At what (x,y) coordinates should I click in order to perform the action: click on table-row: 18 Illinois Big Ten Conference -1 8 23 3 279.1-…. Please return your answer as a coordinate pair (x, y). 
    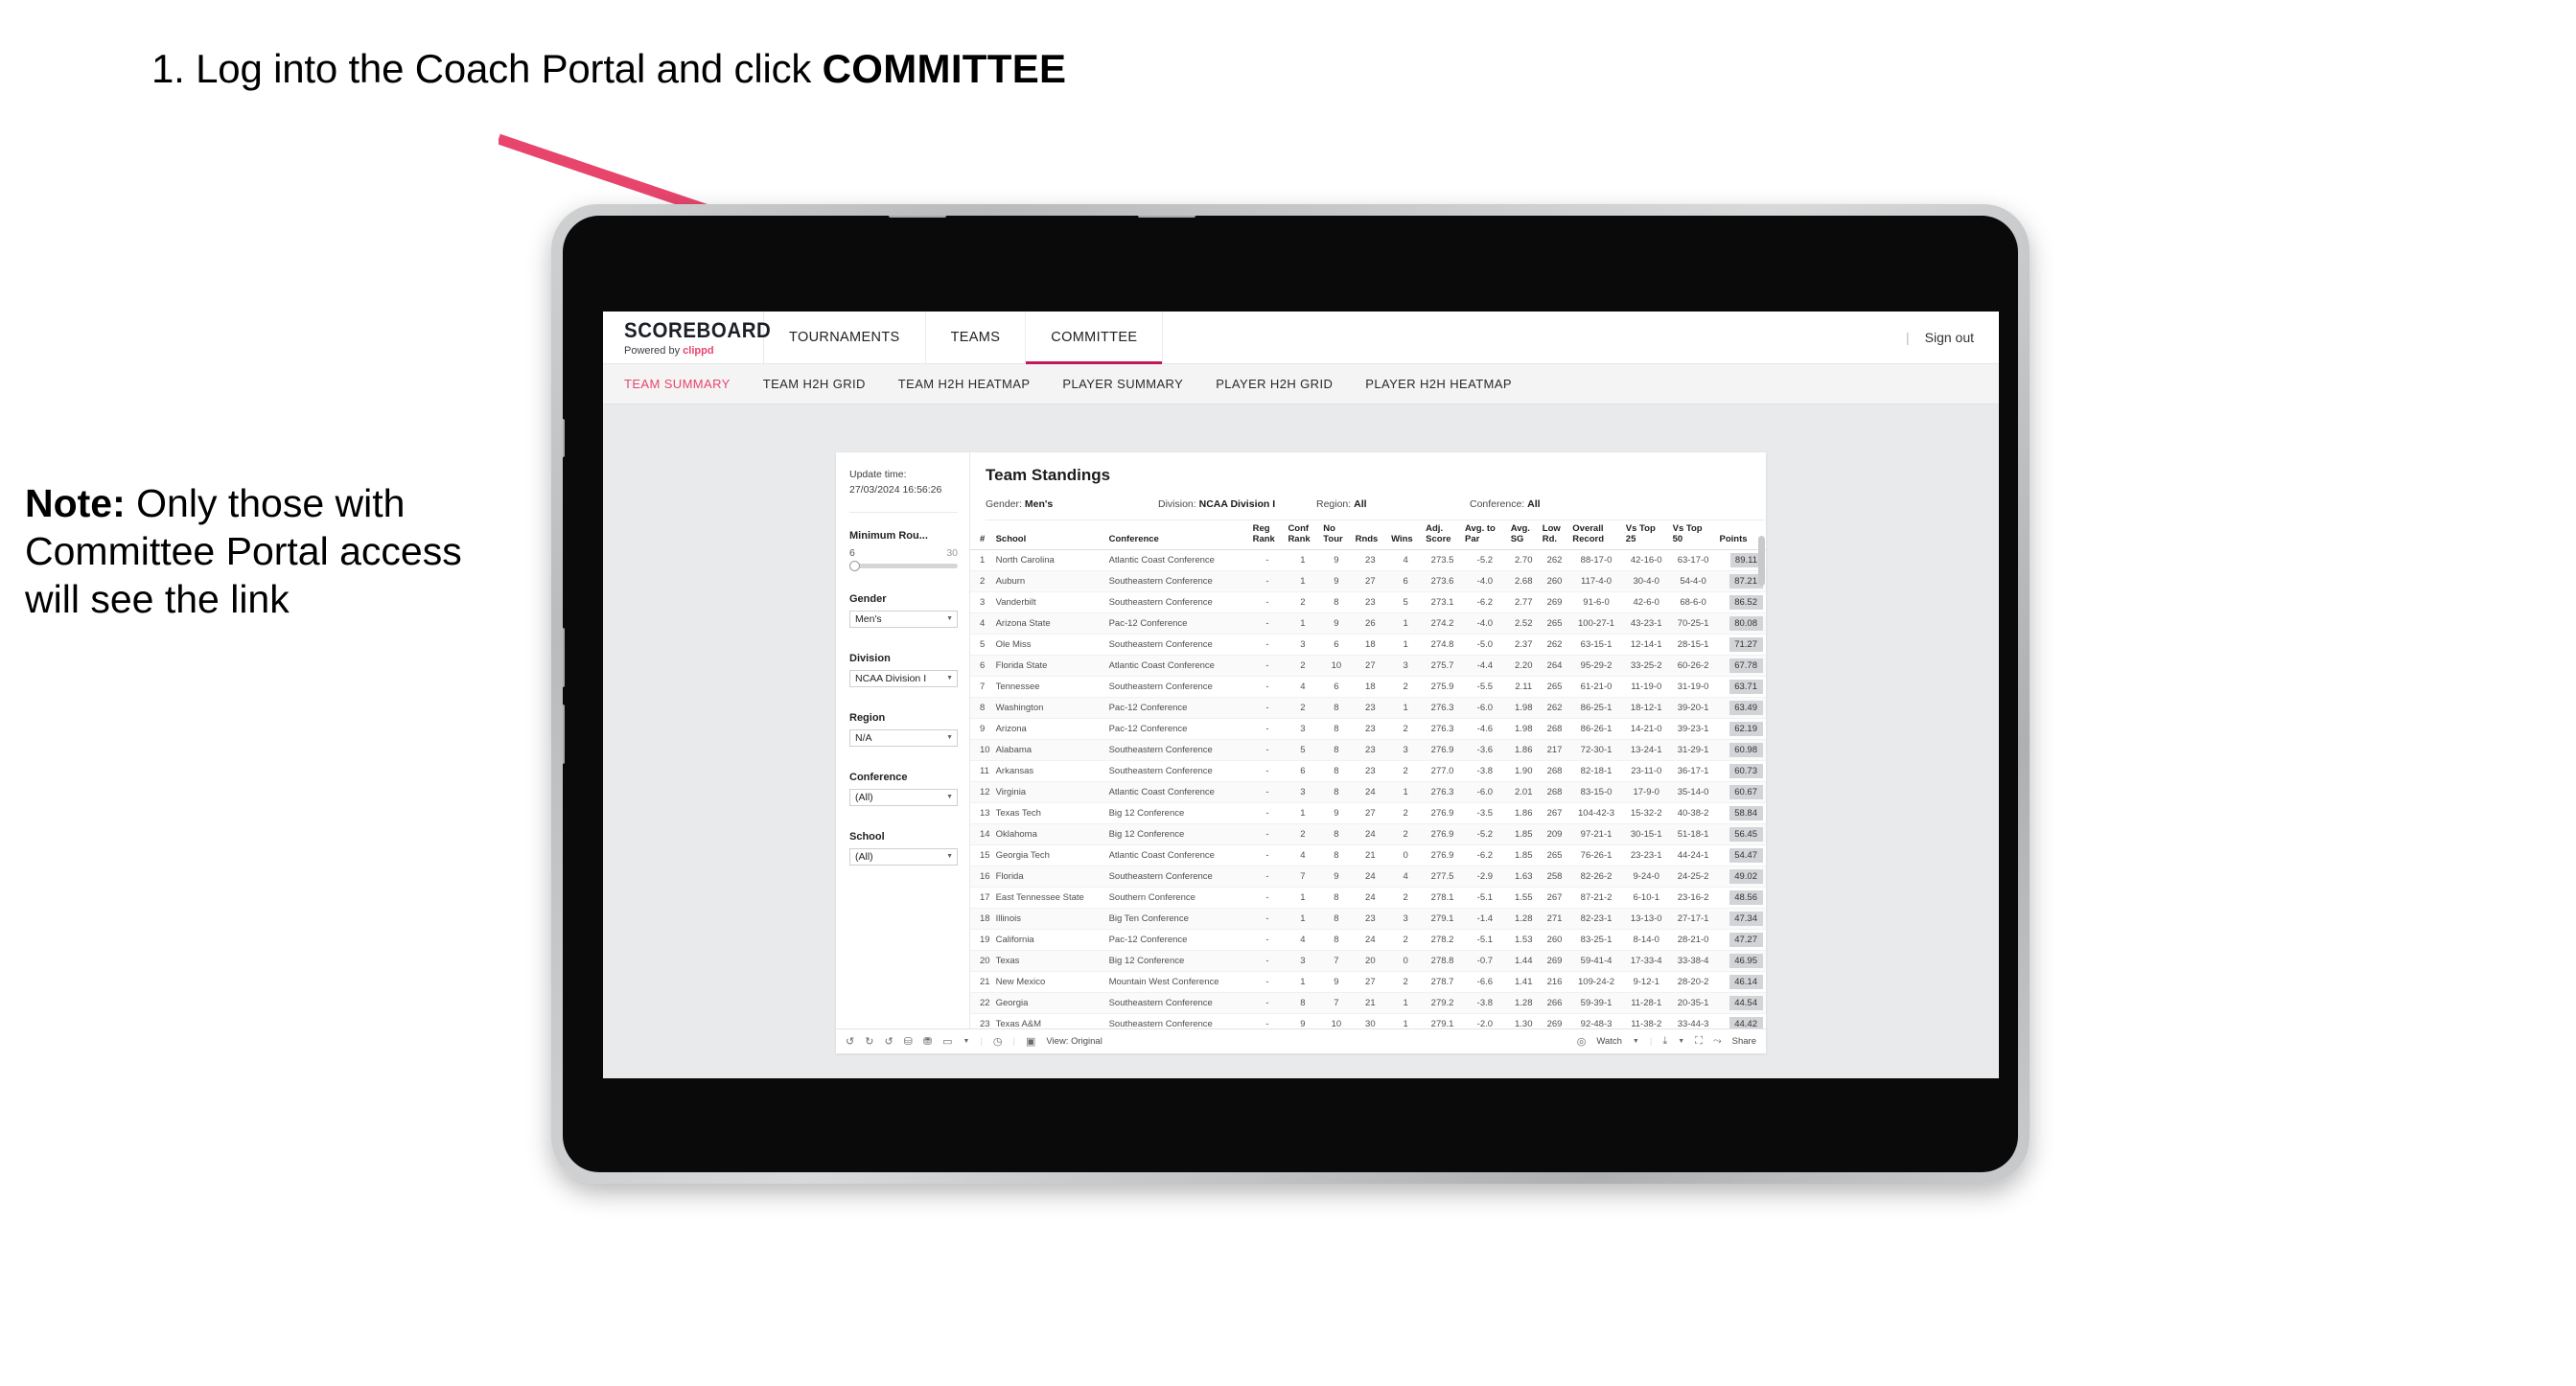
    Looking at the image, I should click on (1368, 920).